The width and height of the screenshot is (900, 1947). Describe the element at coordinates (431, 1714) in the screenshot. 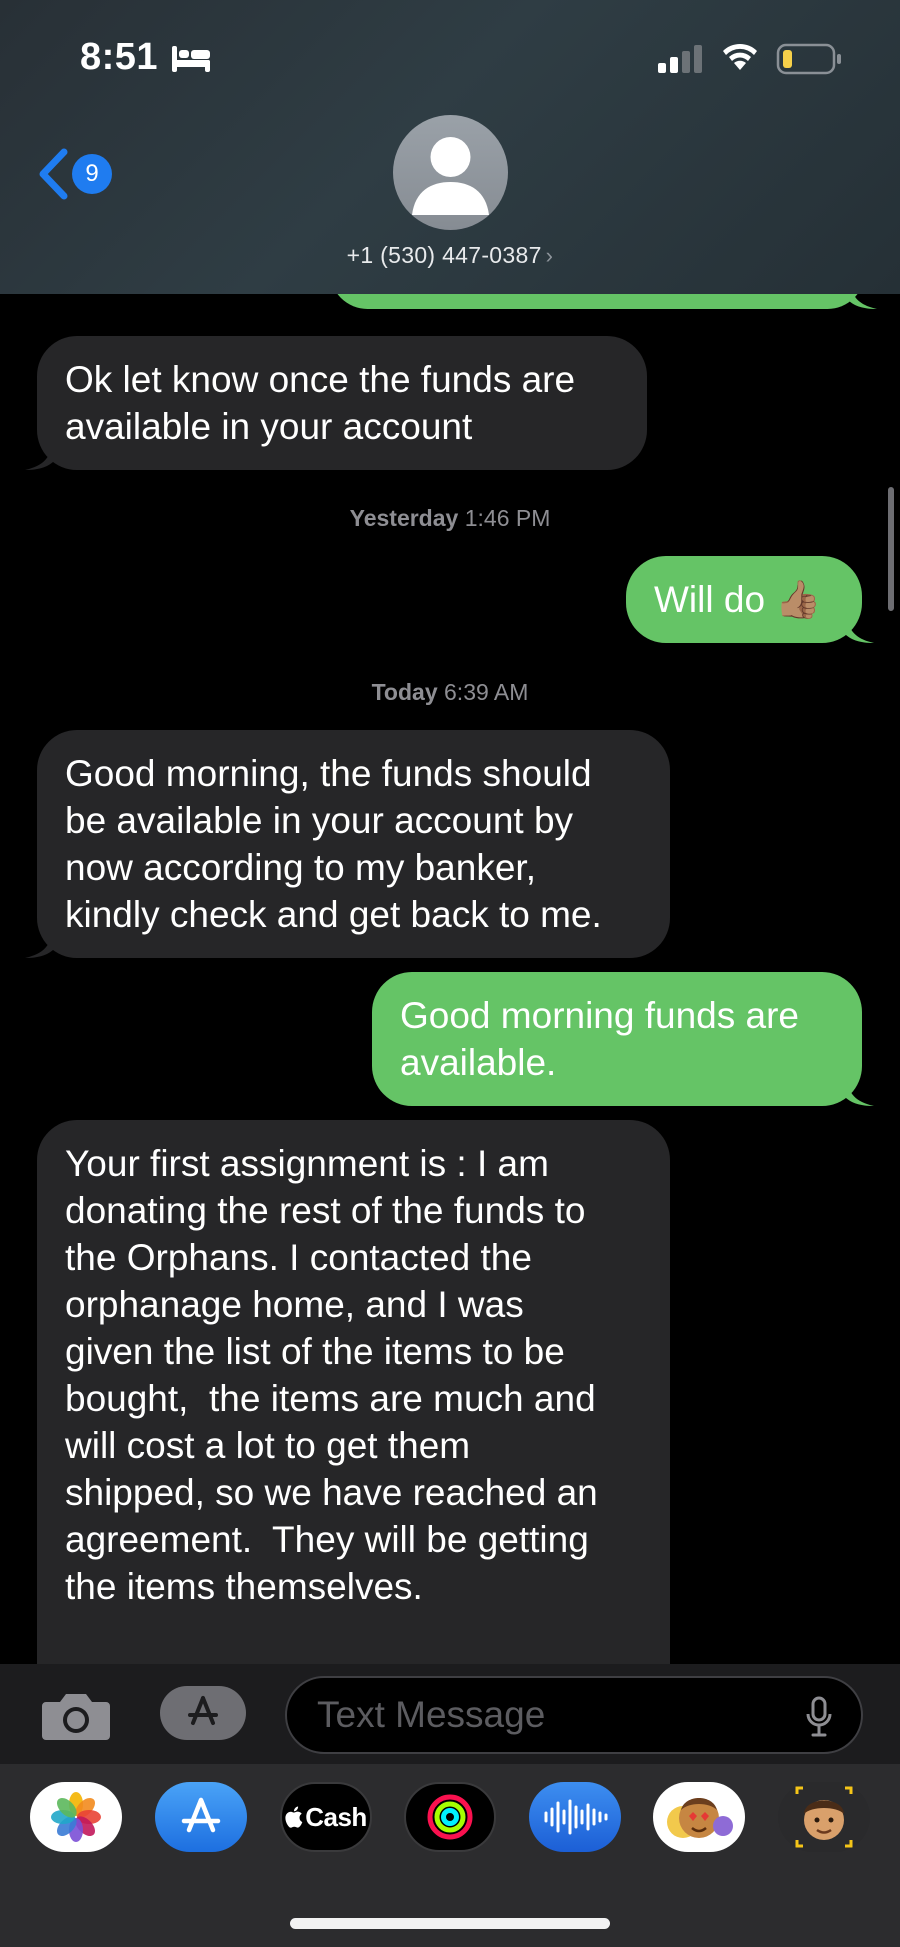

I see `message-input-placeholder: Text Message` at that location.